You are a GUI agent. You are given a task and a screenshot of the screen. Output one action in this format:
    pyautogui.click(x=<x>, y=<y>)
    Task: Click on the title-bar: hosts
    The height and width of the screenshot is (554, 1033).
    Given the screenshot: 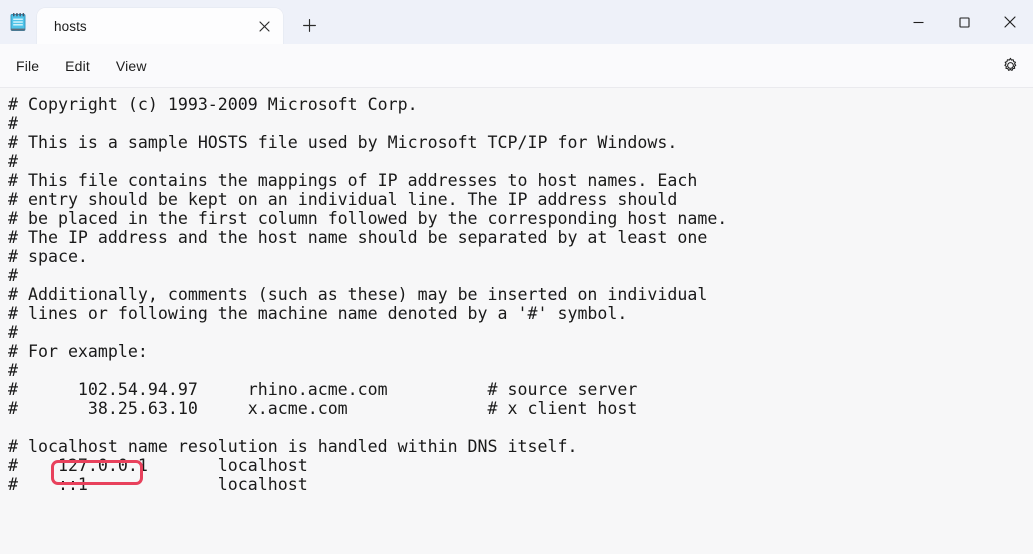 What is the action you would take?
    pyautogui.click(x=516, y=22)
    